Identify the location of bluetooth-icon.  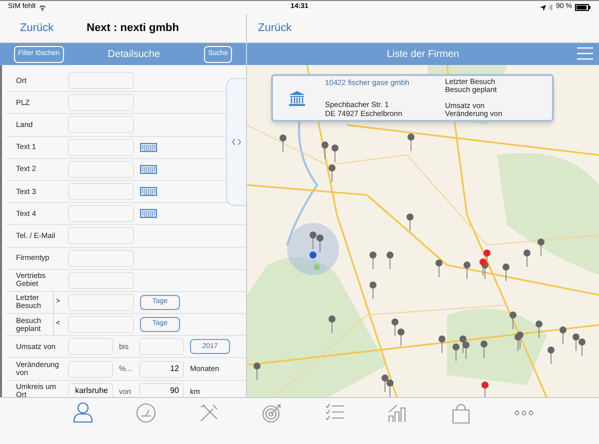
(551, 7).